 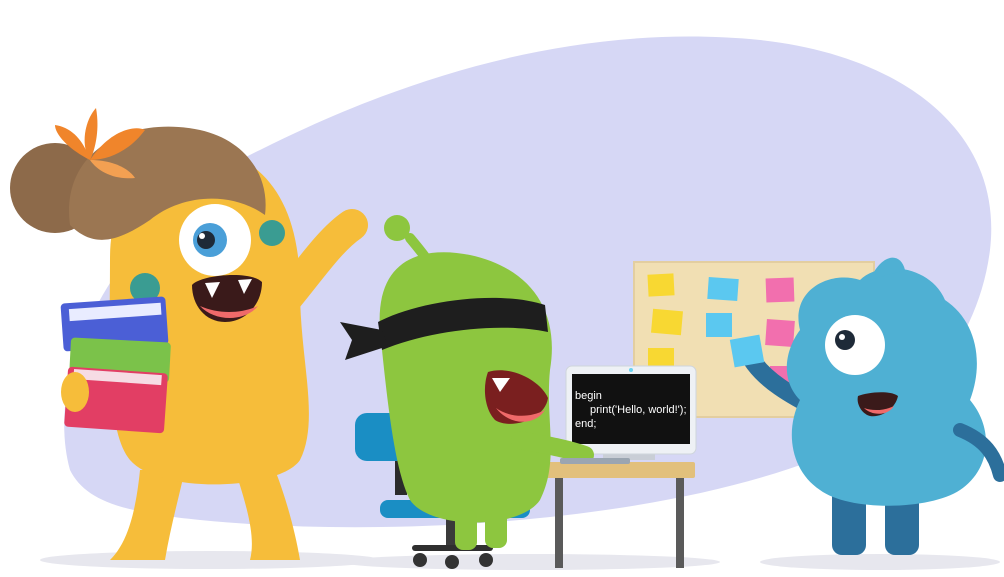 I want to click on held-sticky-note, so click(x=747, y=351).